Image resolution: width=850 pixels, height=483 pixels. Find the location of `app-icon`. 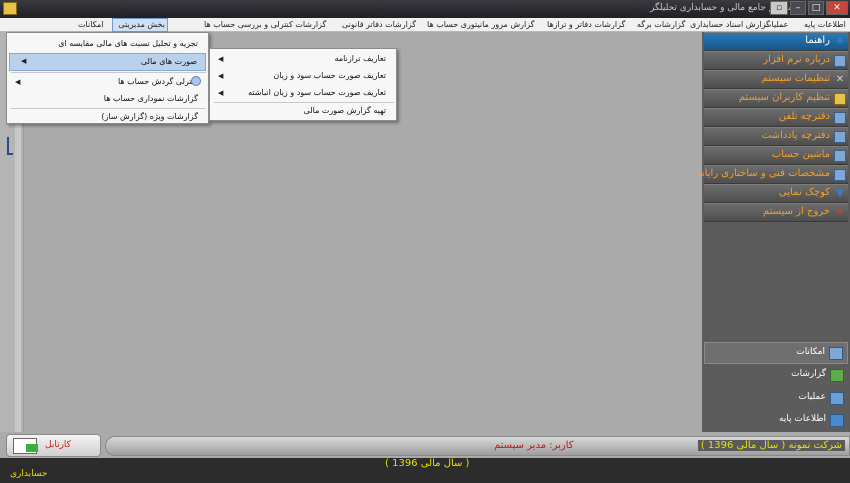

app-icon is located at coordinates (10, 8).